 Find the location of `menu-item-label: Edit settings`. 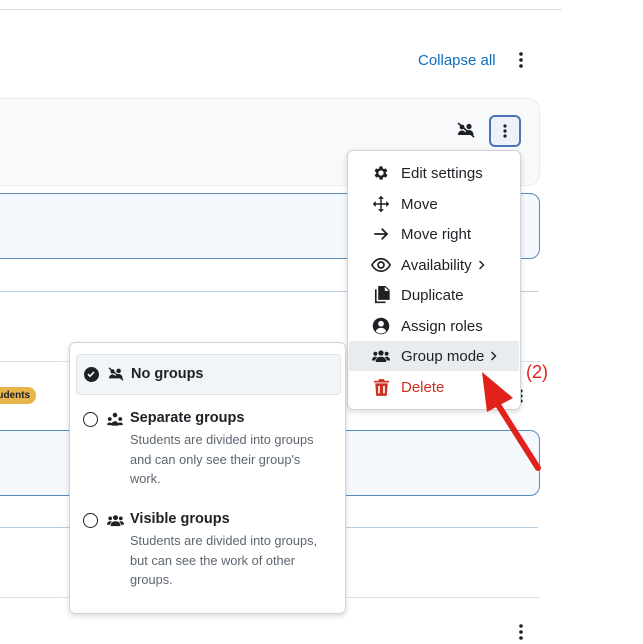

menu-item-label: Edit settings is located at coordinates (442, 173).